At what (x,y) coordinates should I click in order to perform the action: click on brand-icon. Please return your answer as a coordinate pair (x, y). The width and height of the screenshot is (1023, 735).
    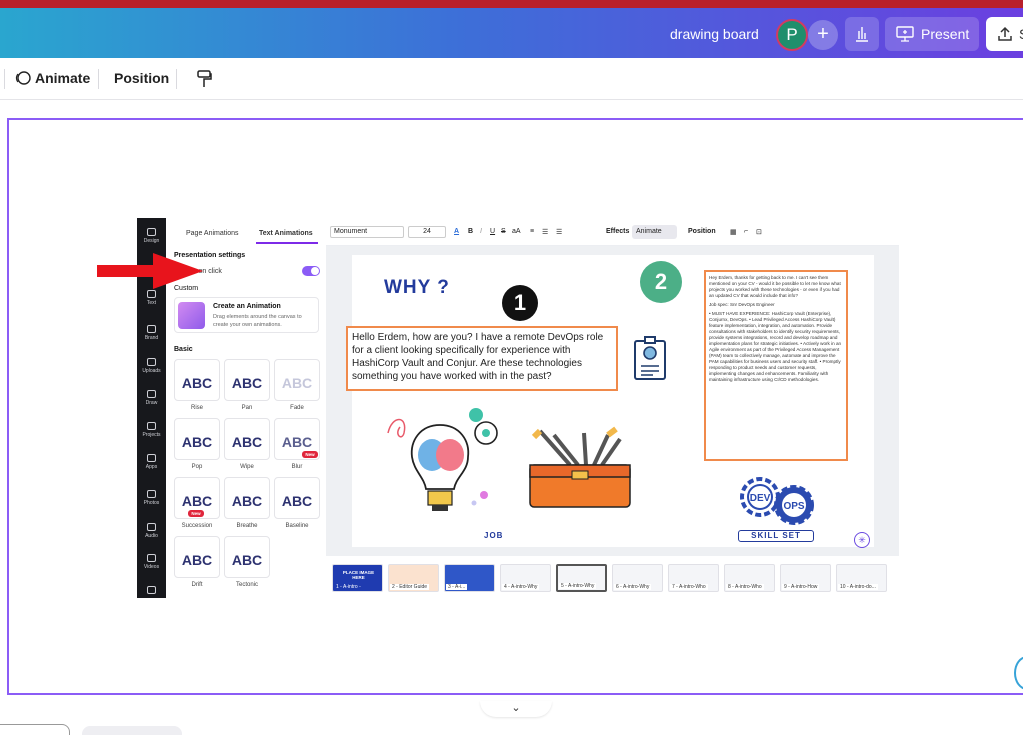
    Looking at the image, I should click on (151, 329).